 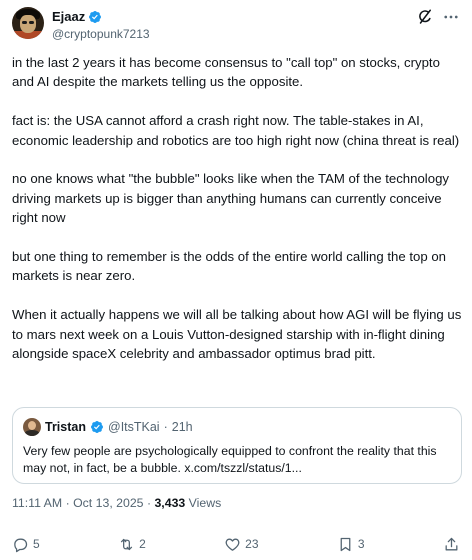 What do you see at coordinates (425, 17) in the screenshot?
I see `grok-icon` at bounding box center [425, 17].